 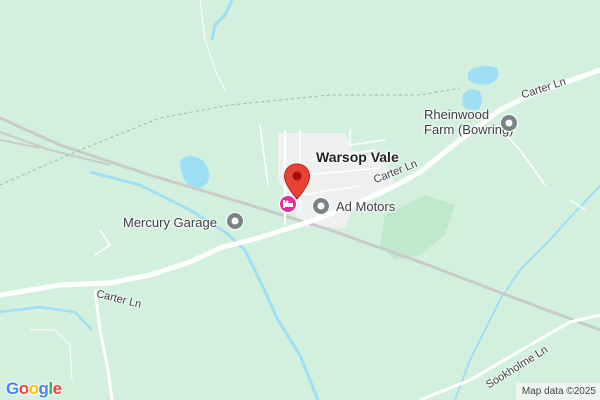 What do you see at coordinates (557, 391) in the screenshot?
I see `map-attribution: Map data ©2025` at bounding box center [557, 391].